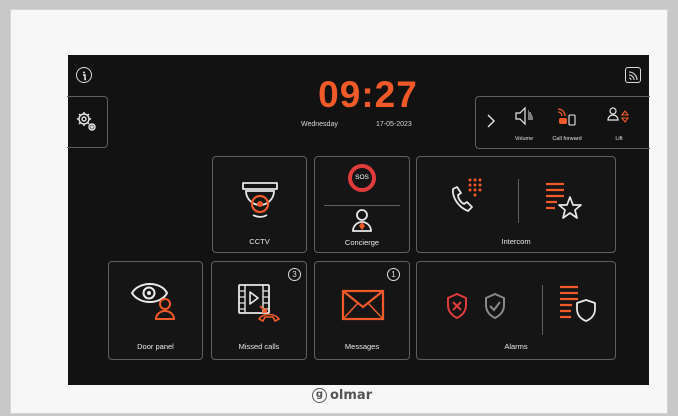  I want to click on info-icon, so click(84, 76).